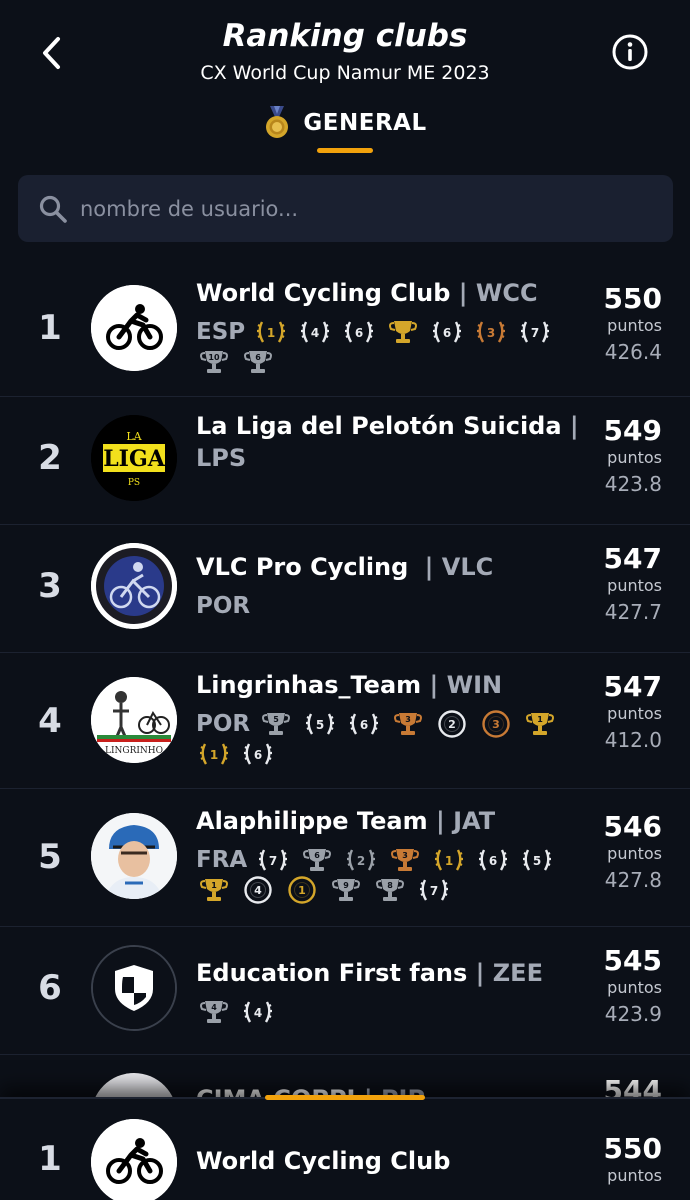 The height and width of the screenshot is (1200, 690). I want to click on laurel-badge-icon: 2, so click(361, 860).